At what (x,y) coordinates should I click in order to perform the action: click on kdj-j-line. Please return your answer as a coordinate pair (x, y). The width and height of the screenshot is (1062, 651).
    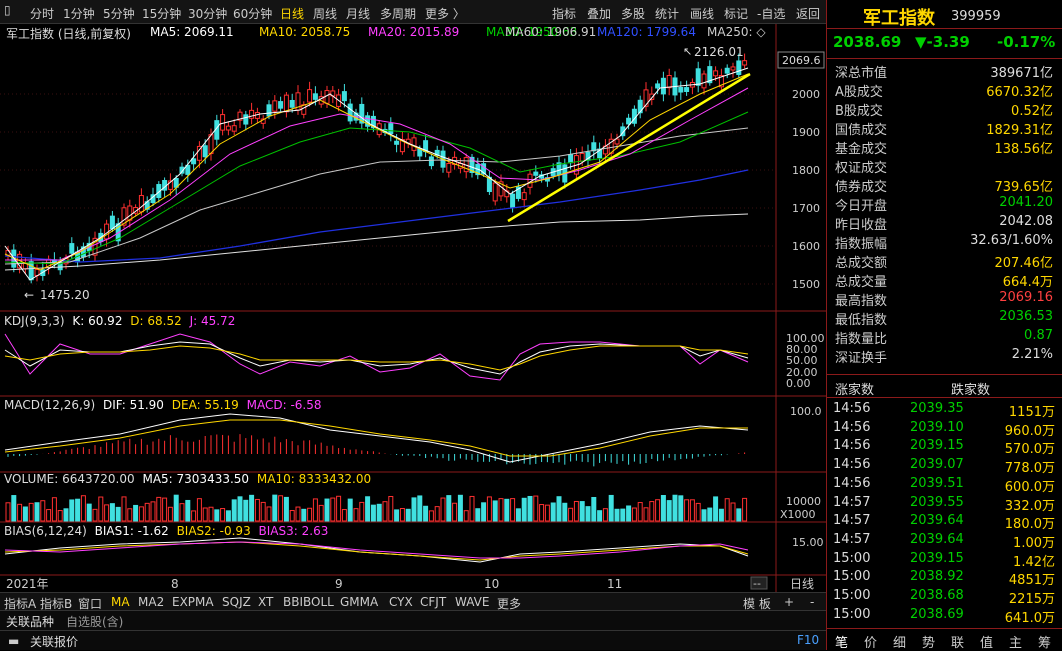
    Looking at the image, I should click on (376, 357).